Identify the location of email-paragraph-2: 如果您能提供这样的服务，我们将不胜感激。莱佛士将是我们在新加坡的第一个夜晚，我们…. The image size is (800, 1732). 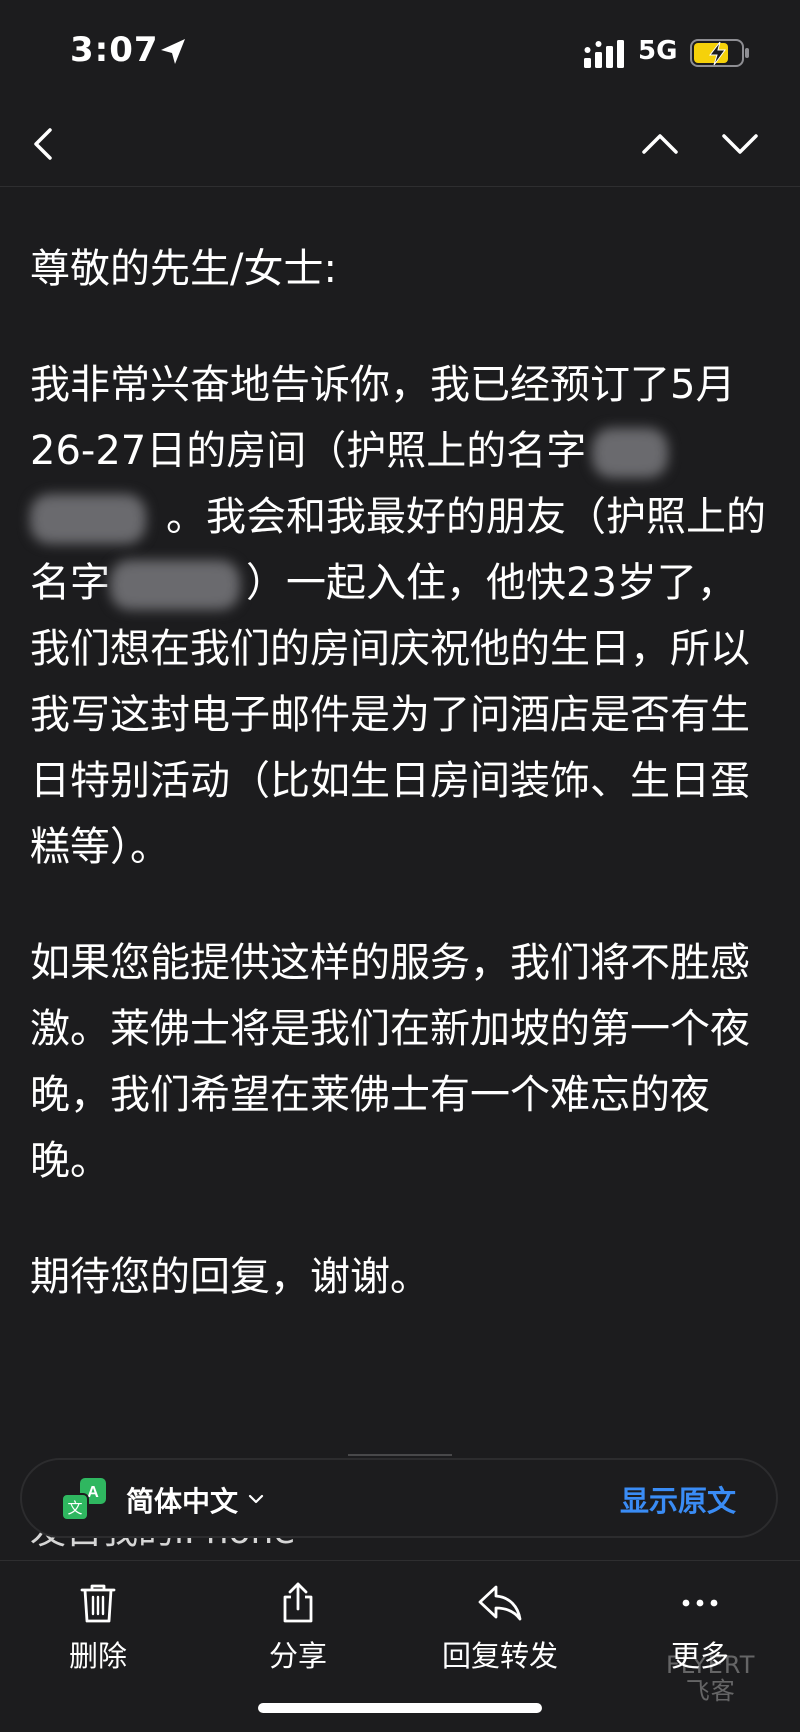
(390, 1062).